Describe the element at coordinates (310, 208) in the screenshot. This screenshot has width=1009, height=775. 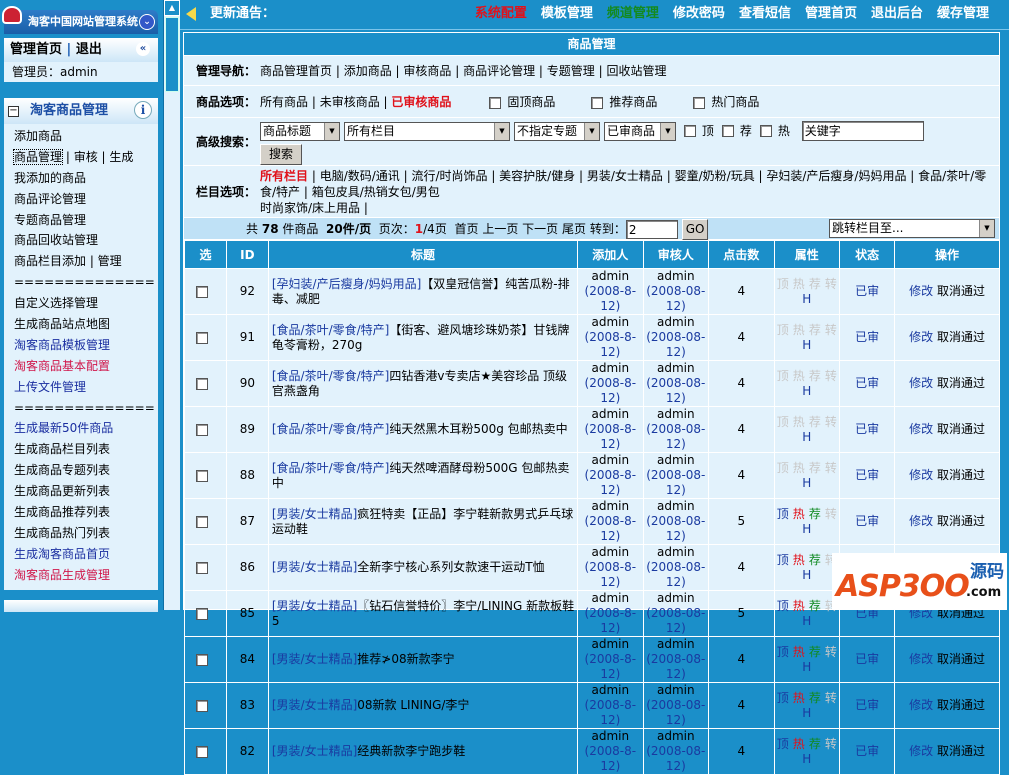
I see `category-link: 时尚家饰/床上用品` at that location.